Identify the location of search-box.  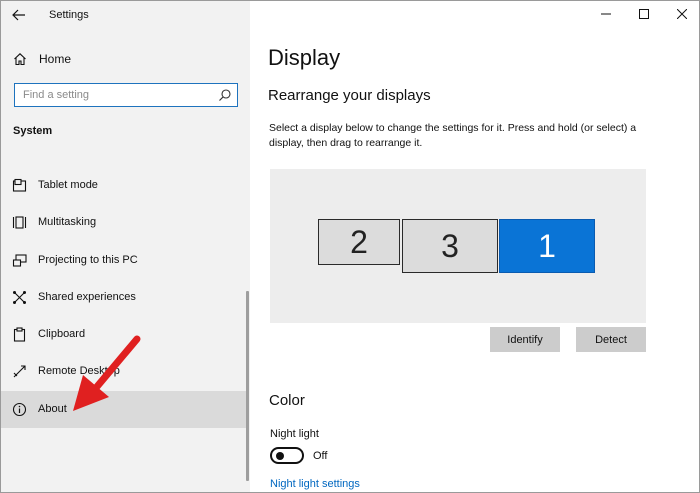
(126, 95).